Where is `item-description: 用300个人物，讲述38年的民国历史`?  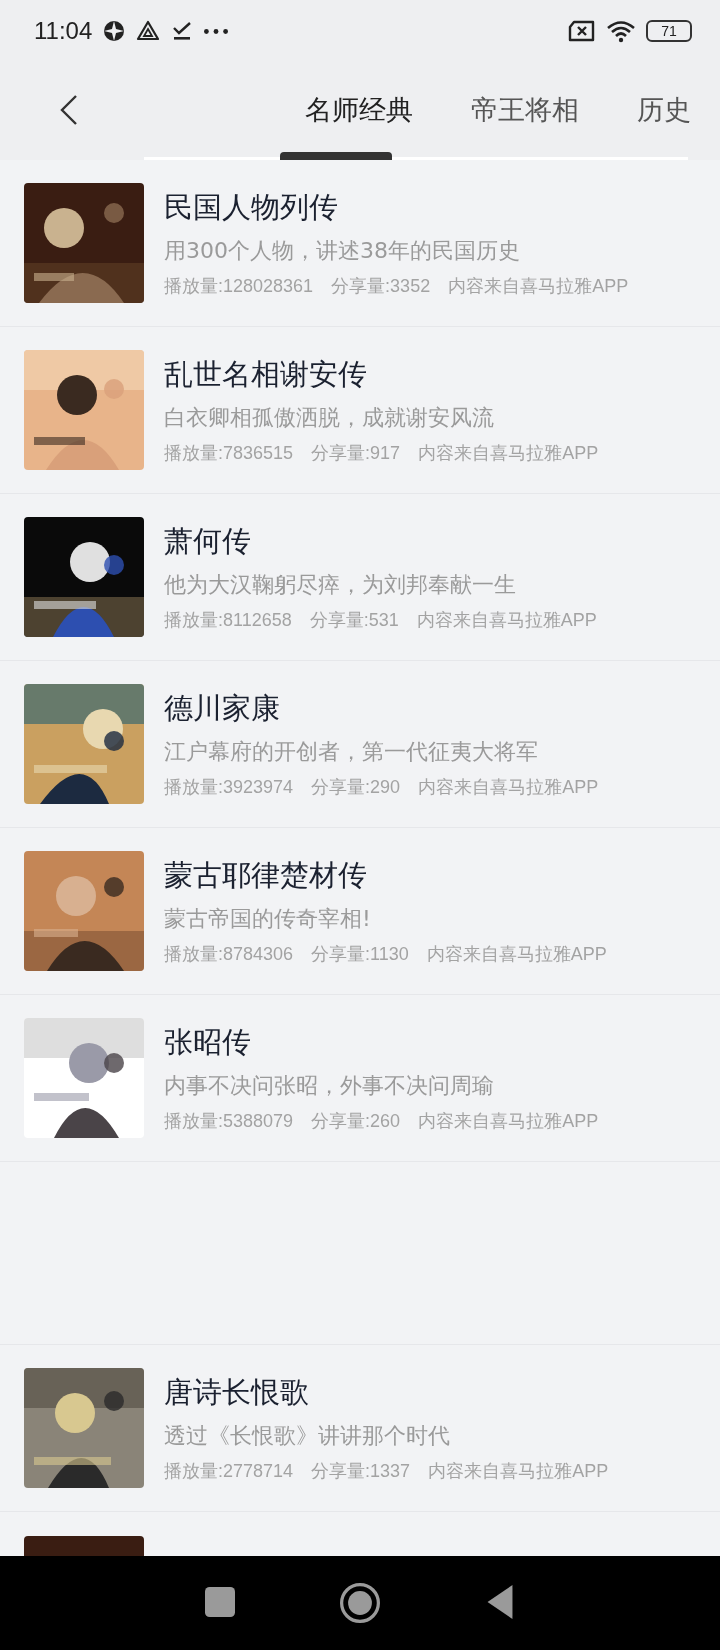 item-description: 用300个人物，讲述38年的民国历史 is located at coordinates (342, 251).